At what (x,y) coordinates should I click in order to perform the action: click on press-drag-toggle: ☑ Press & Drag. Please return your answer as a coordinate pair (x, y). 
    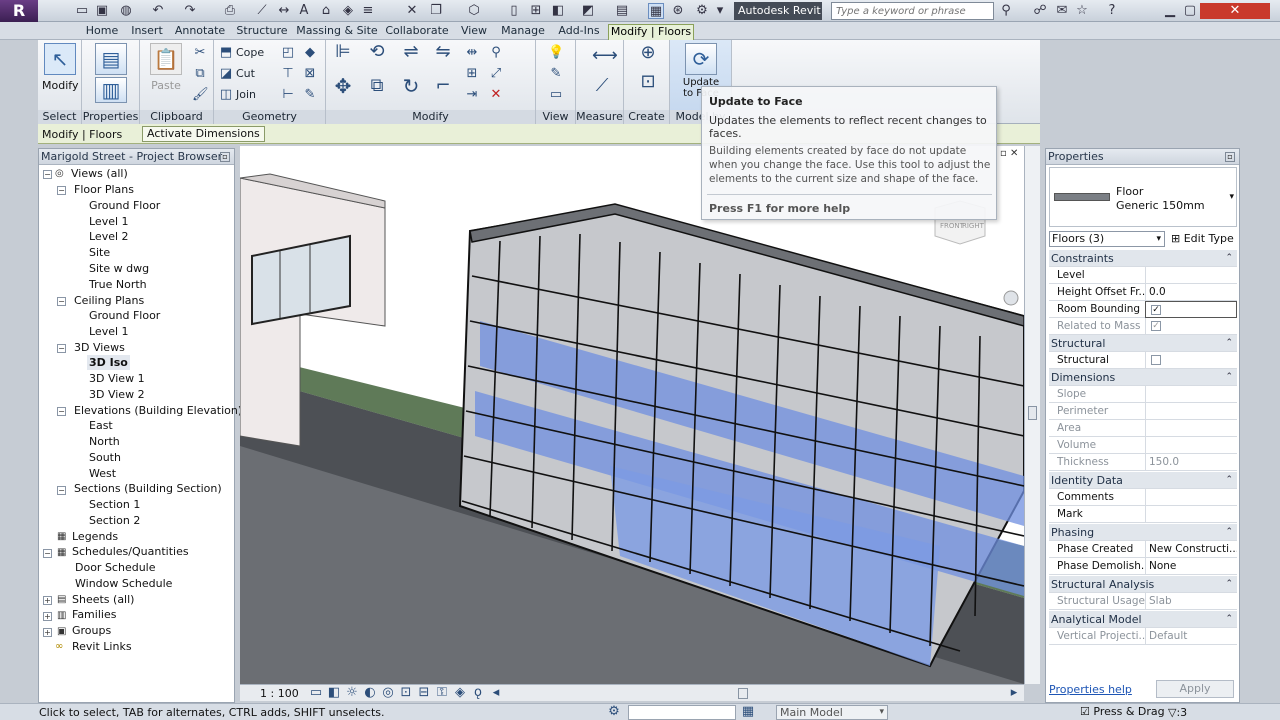
    Looking at the image, I should click on (1122, 711).